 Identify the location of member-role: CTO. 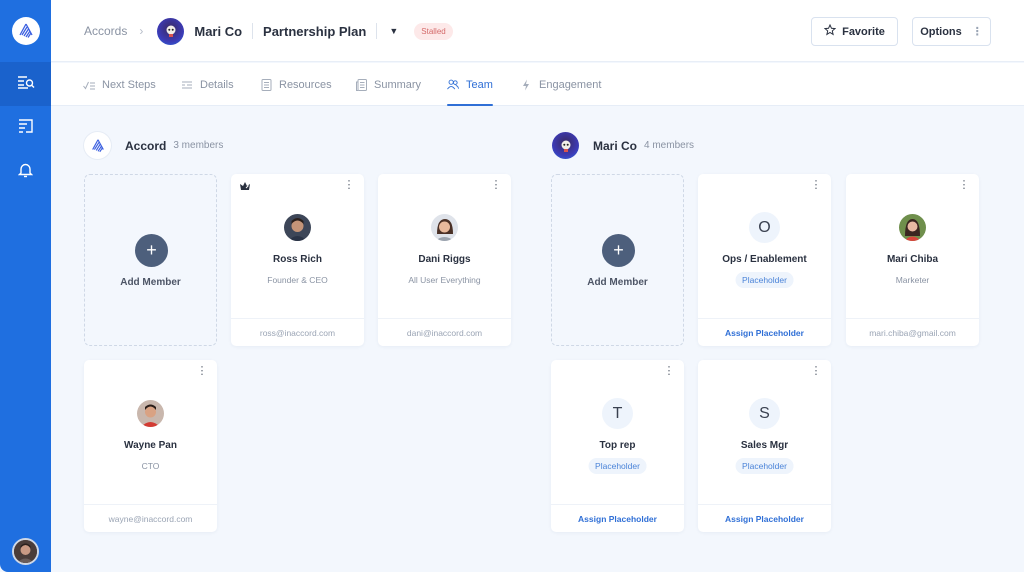
(150, 466).